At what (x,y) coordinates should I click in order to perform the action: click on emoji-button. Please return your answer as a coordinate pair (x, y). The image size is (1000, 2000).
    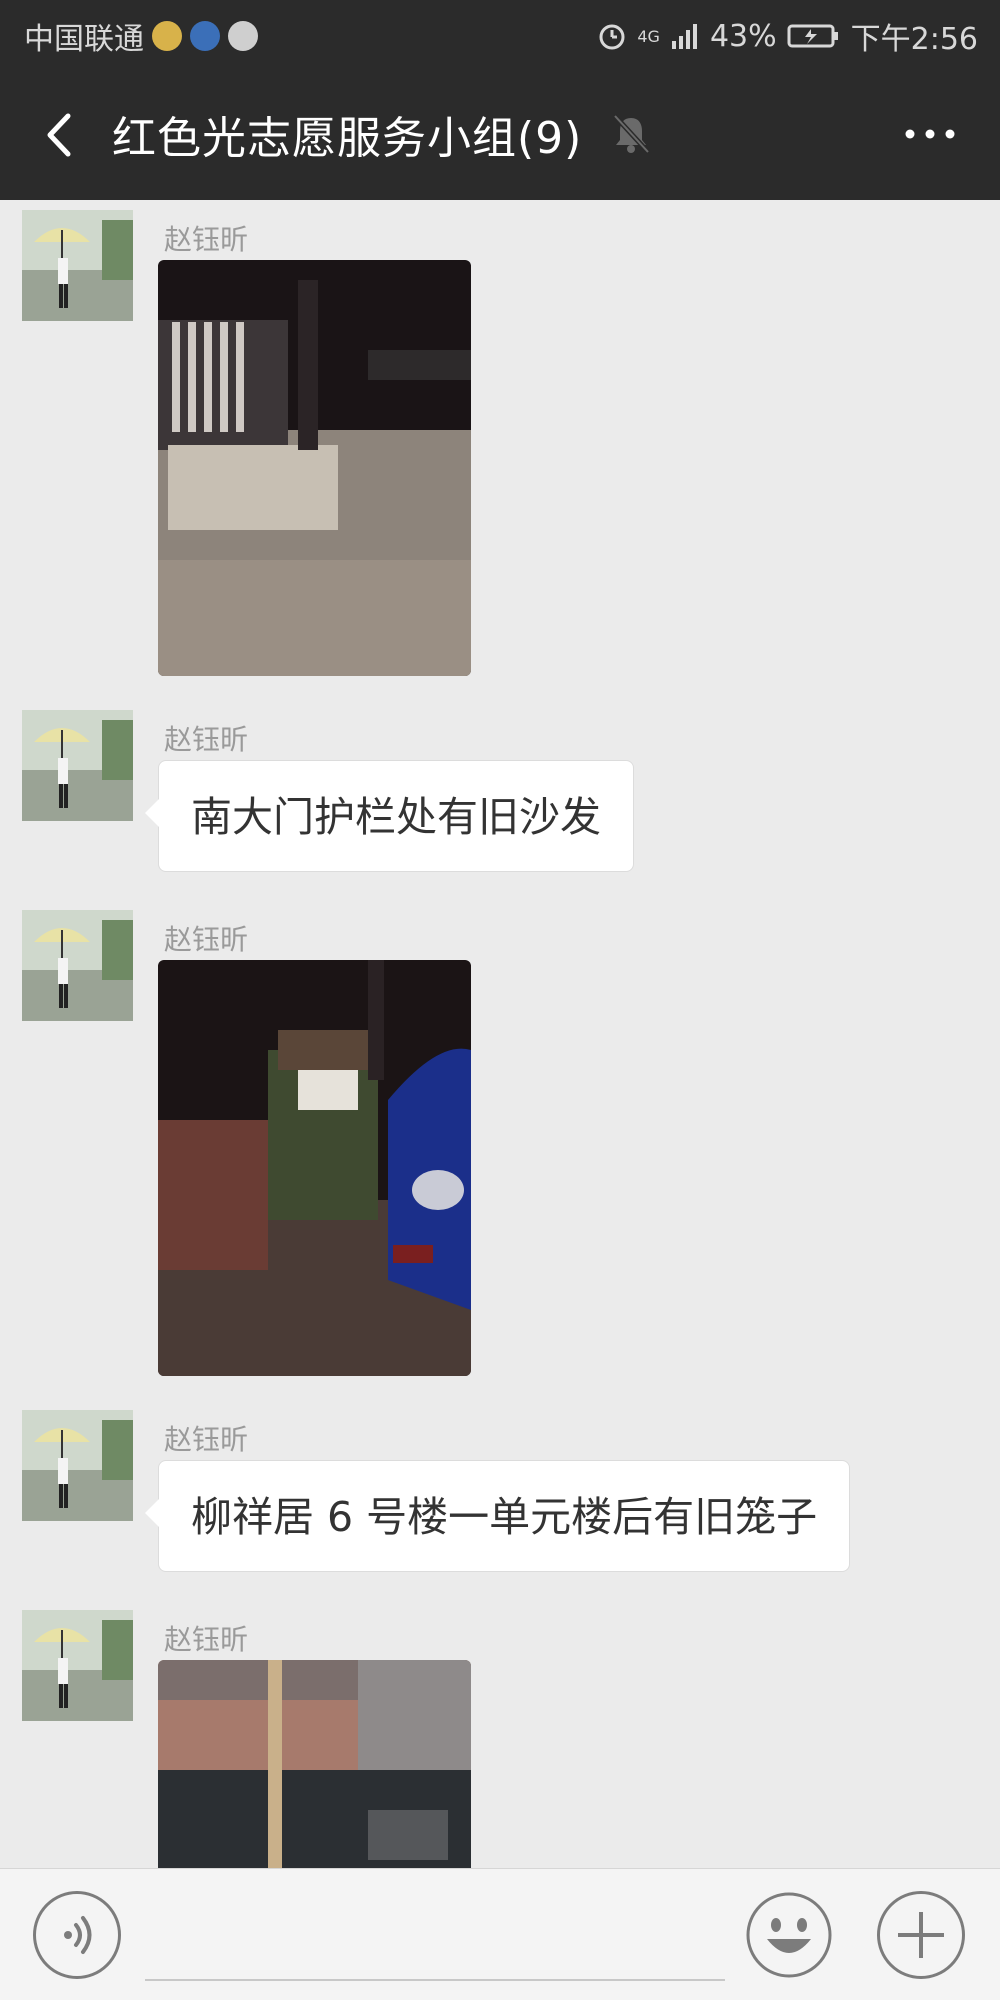
    Looking at the image, I should click on (789, 1935).